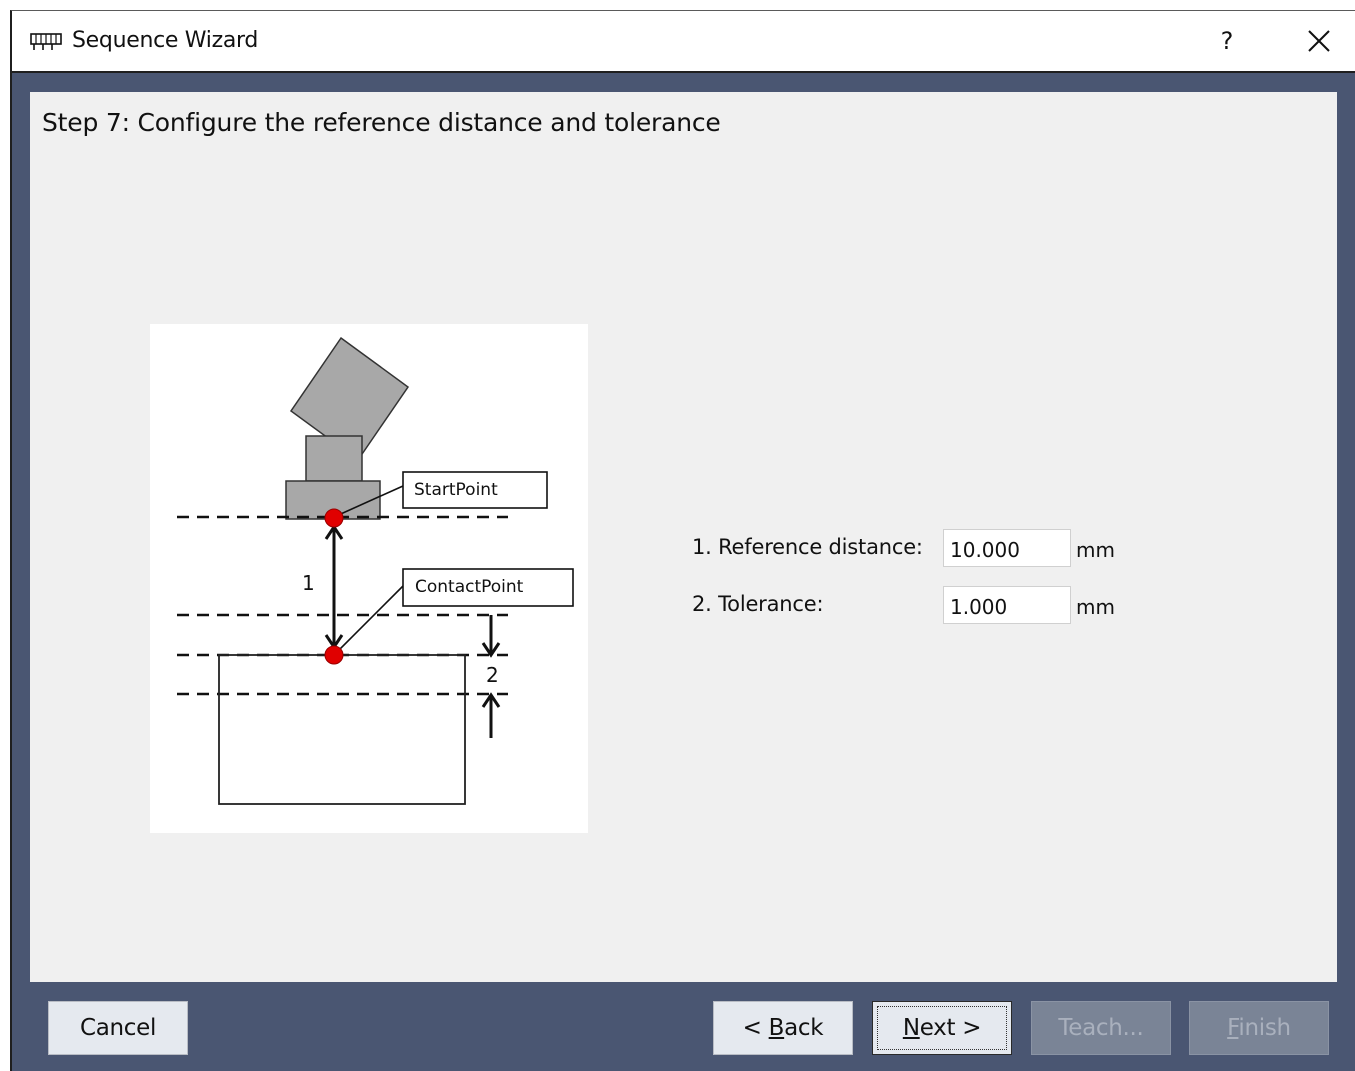 This screenshot has height=1071, width=1355. I want to click on screen-edge, so click(677, 5).